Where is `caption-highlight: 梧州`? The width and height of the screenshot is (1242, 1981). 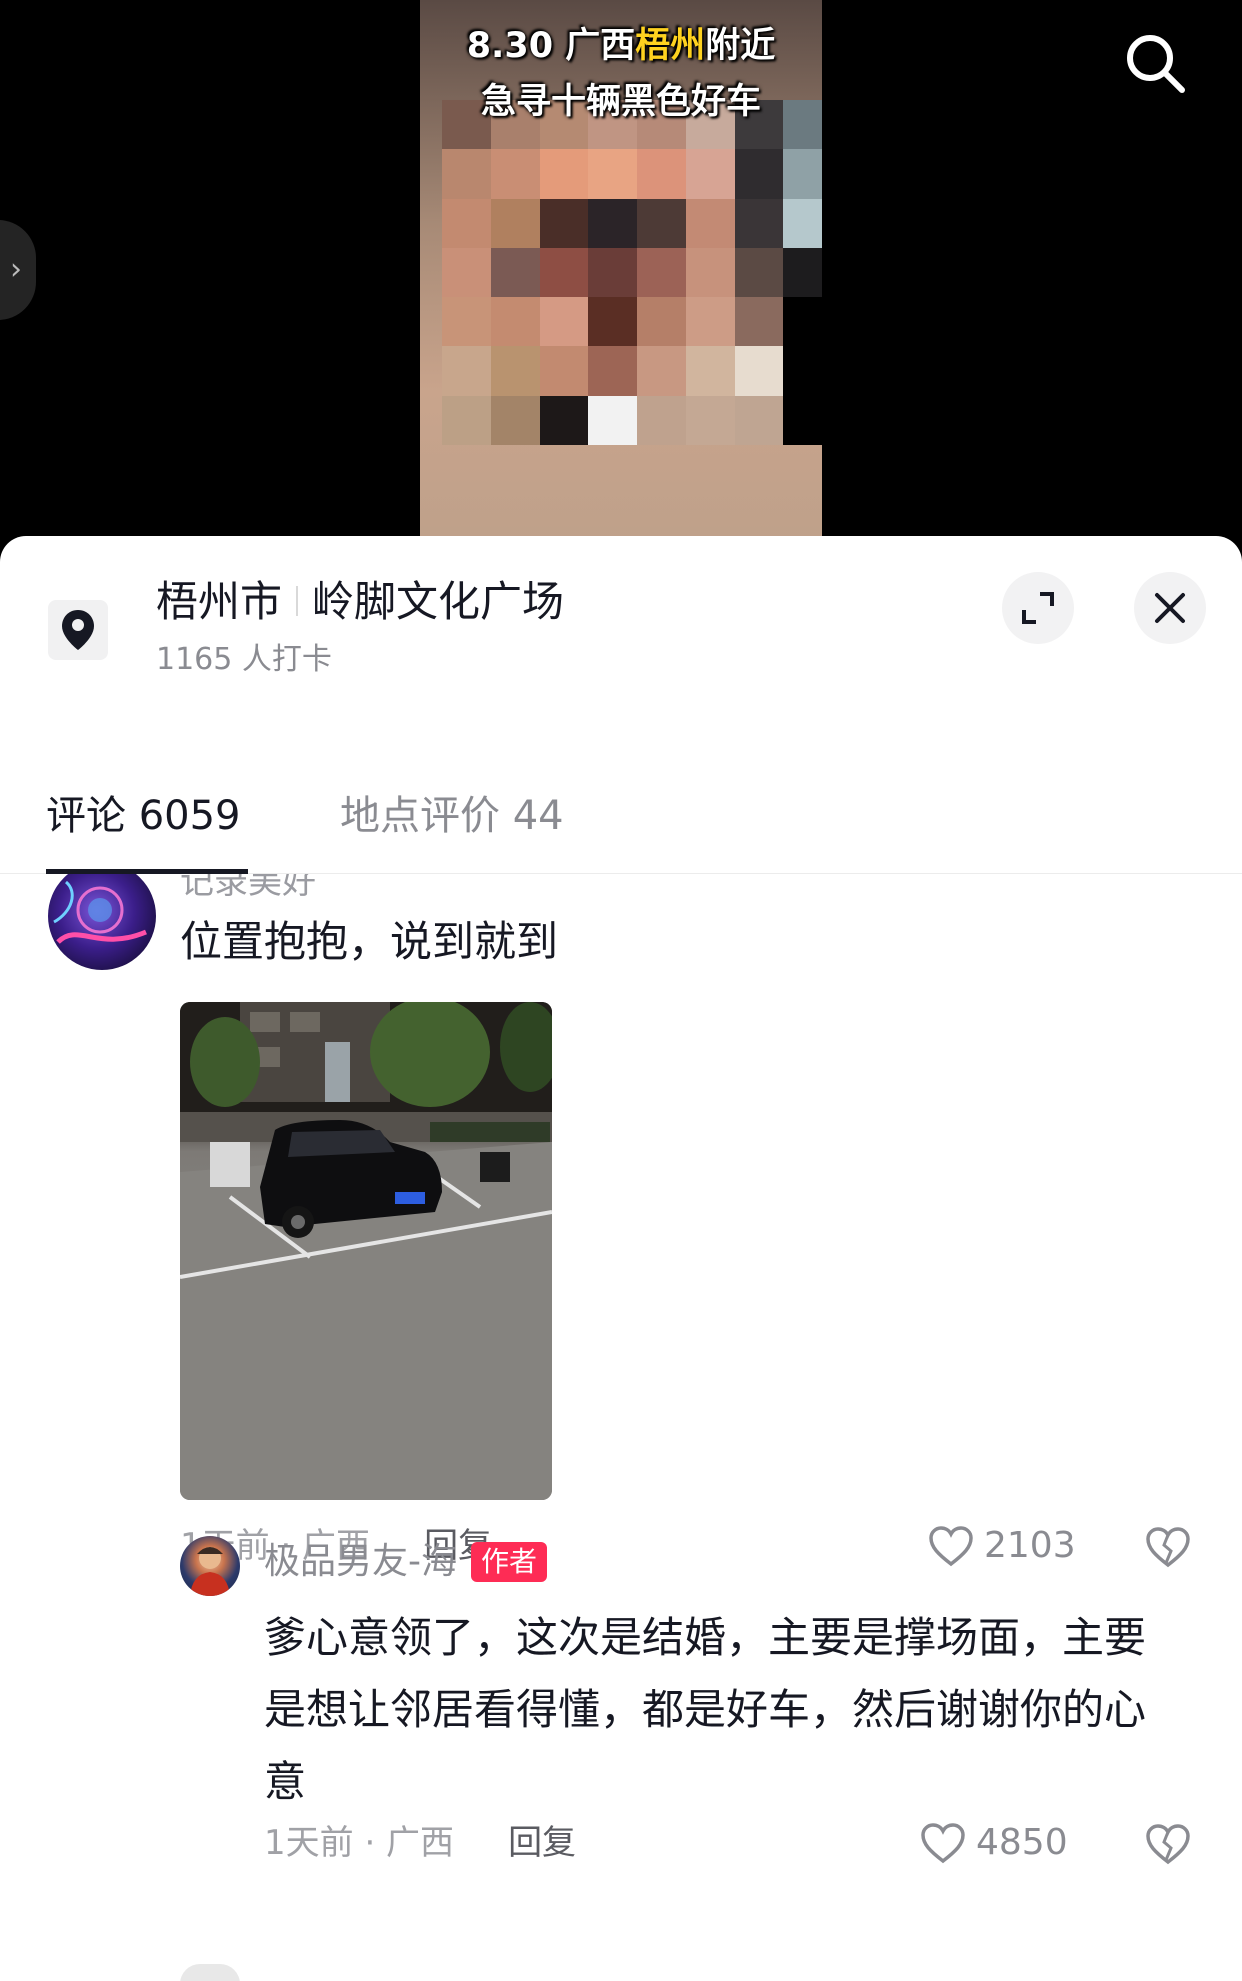
caption-highlight: 梧州 is located at coordinates (670, 46).